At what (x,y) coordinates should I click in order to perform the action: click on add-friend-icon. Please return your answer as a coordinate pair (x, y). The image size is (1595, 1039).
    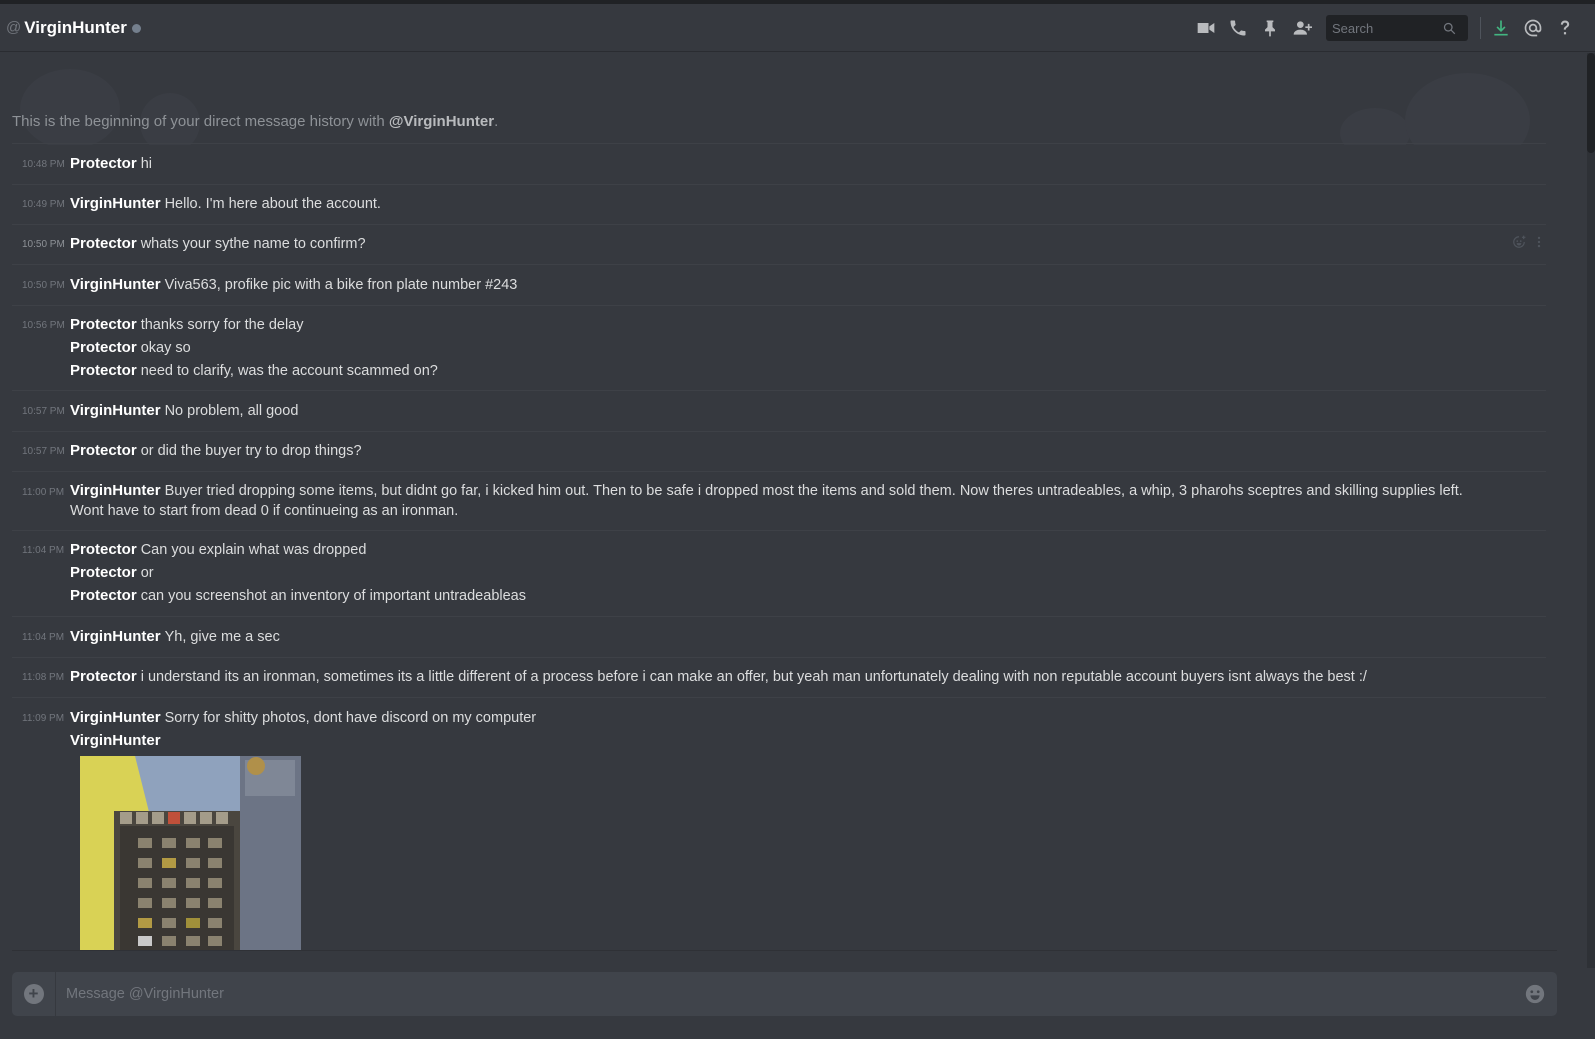
    Looking at the image, I should click on (1302, 28).